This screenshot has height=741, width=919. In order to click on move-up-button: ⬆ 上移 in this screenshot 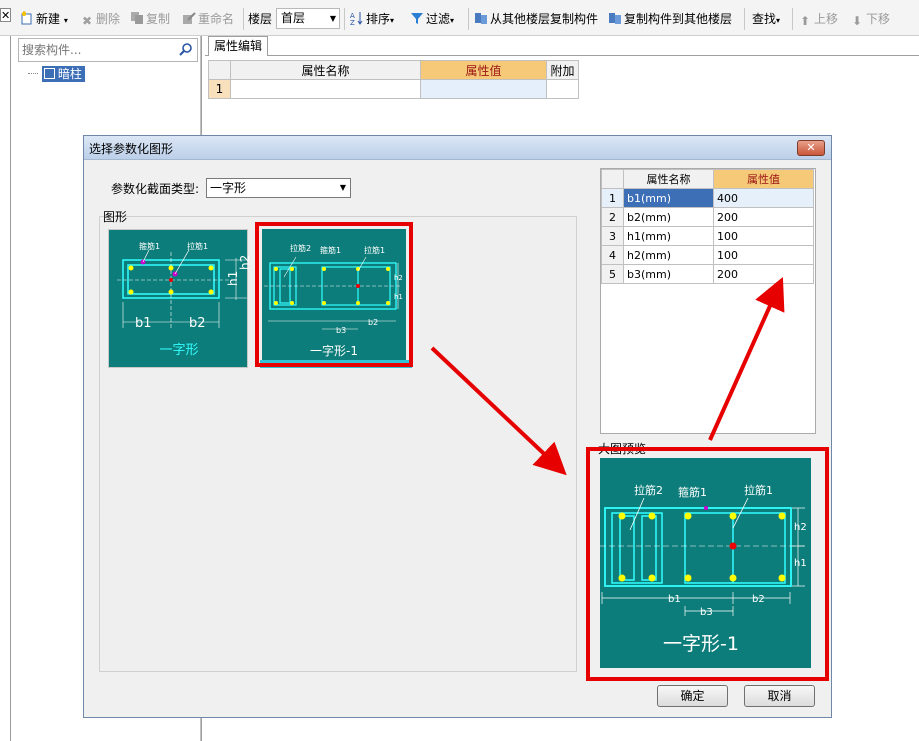, I will do `click(818, 19)`.